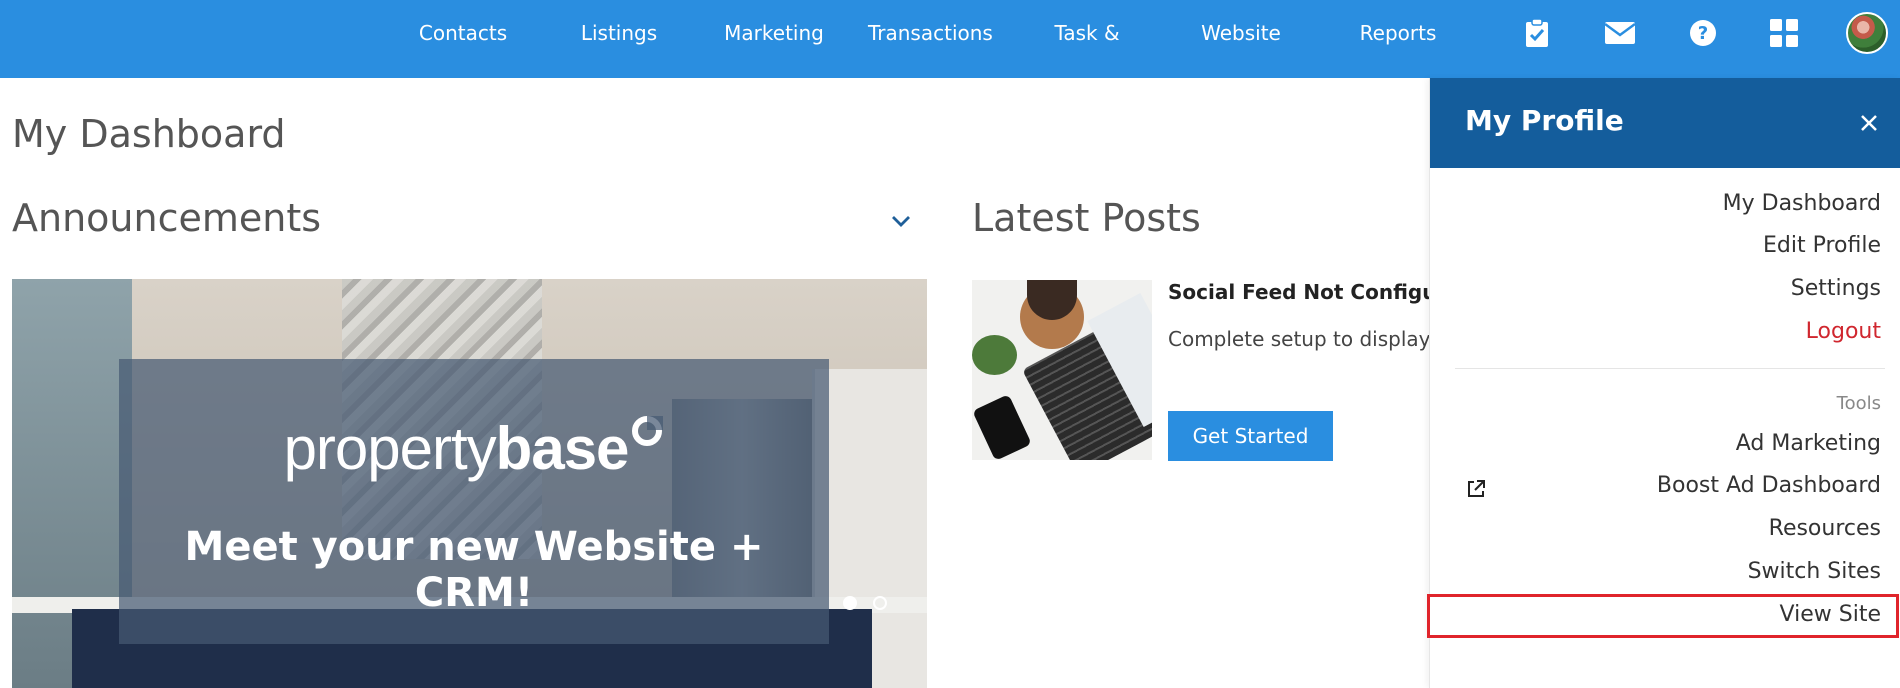  I want to click on post-text: Complete setup to display, so click(1299, 339).